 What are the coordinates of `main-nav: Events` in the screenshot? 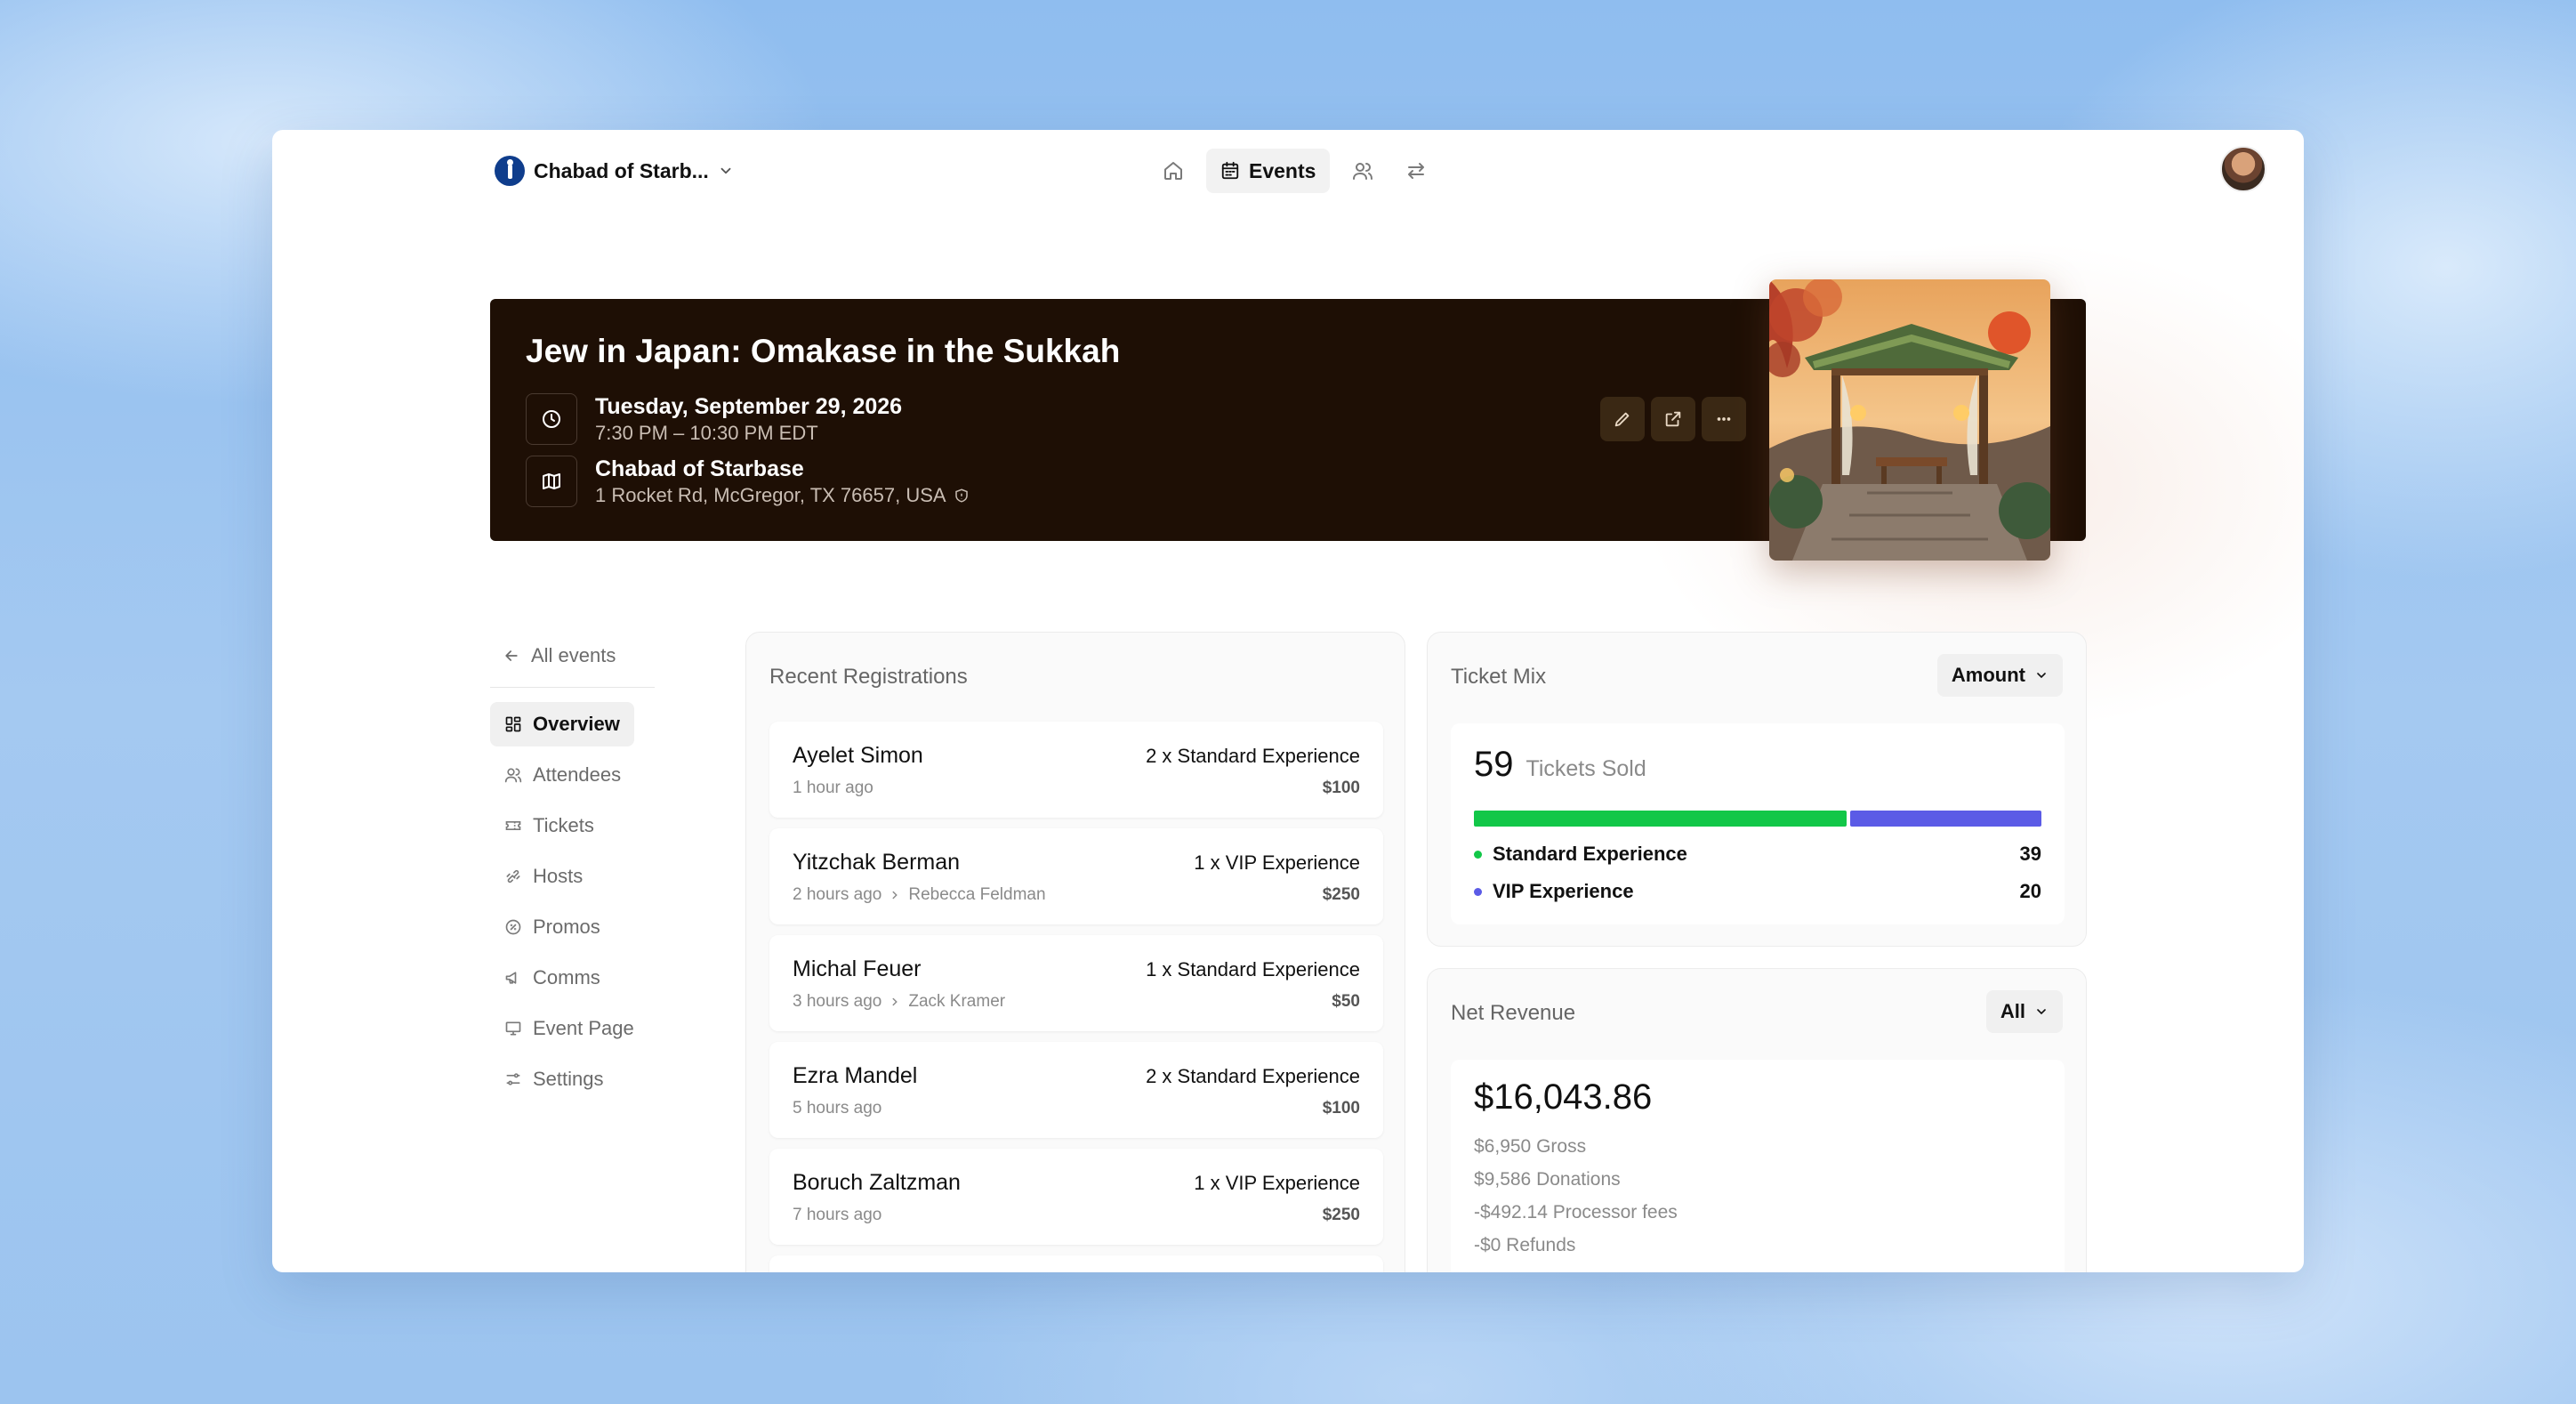 It's located at (1295, 171).